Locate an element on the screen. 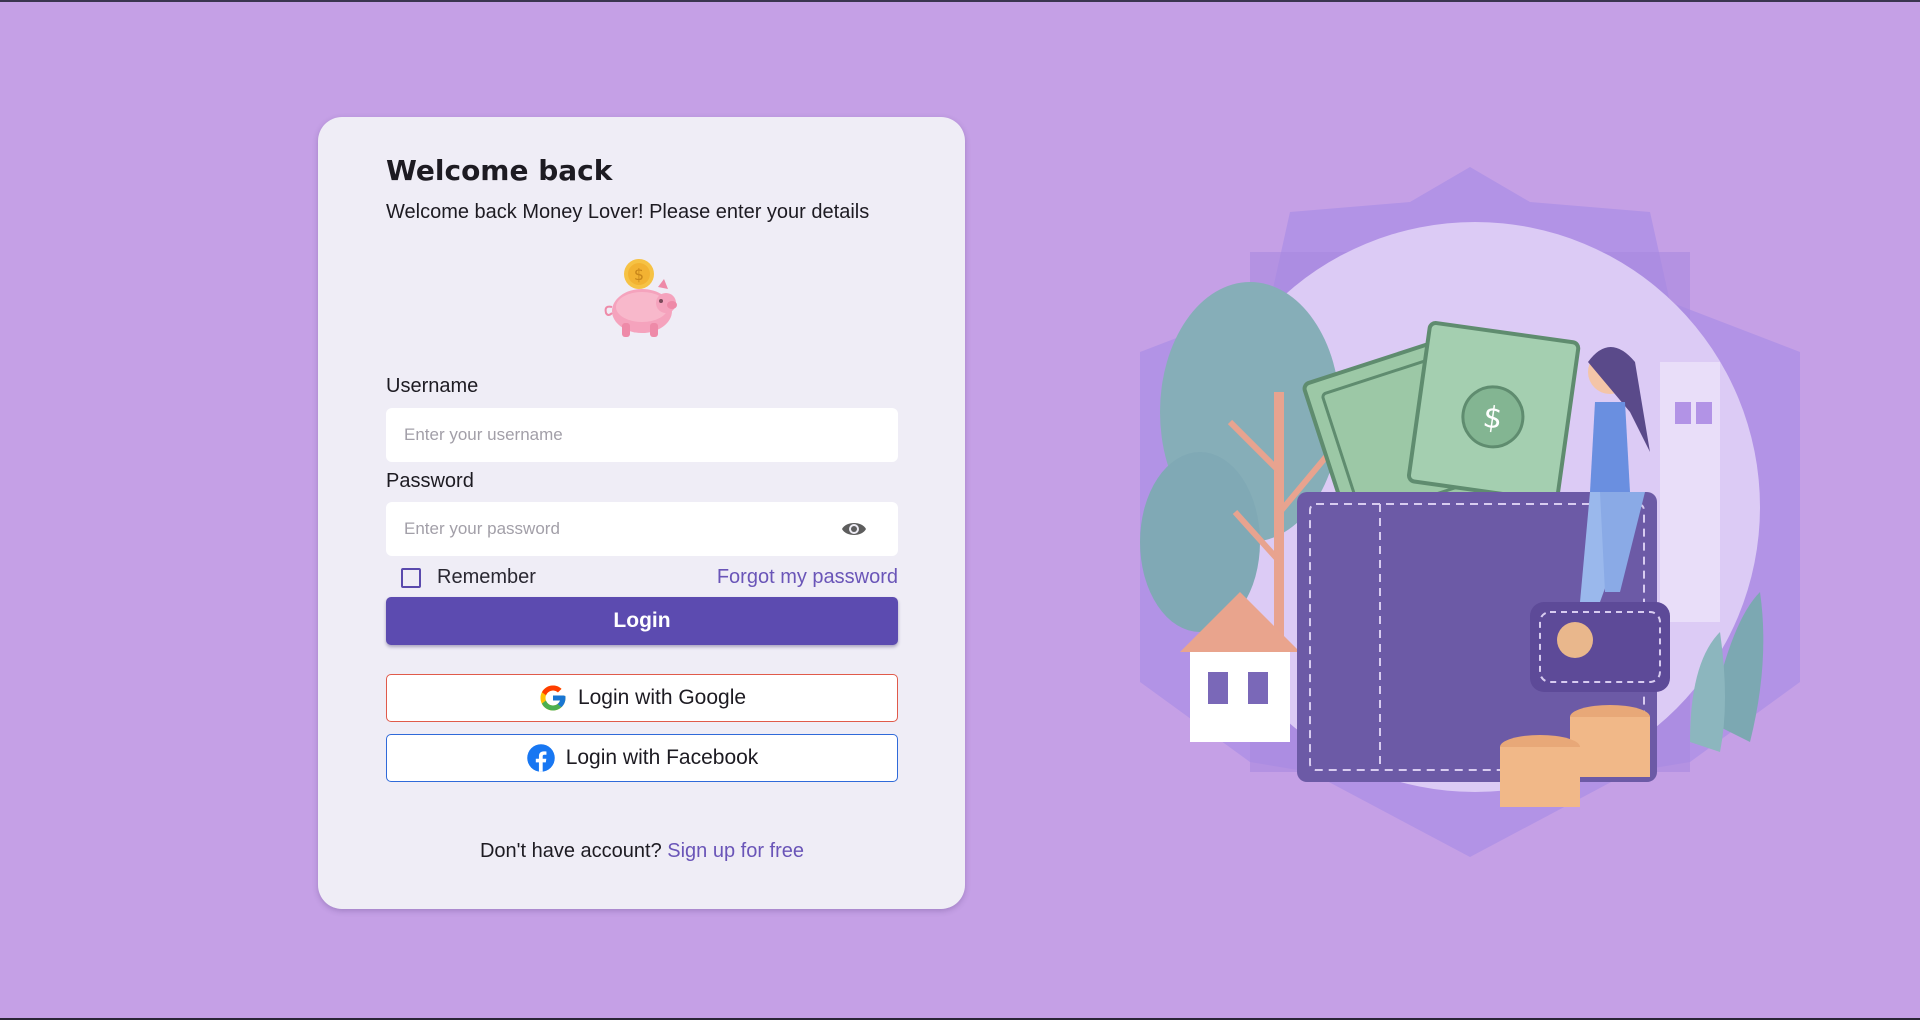 The image size is (1920, 1020). eye-icon is located at coordinates (854, 529).